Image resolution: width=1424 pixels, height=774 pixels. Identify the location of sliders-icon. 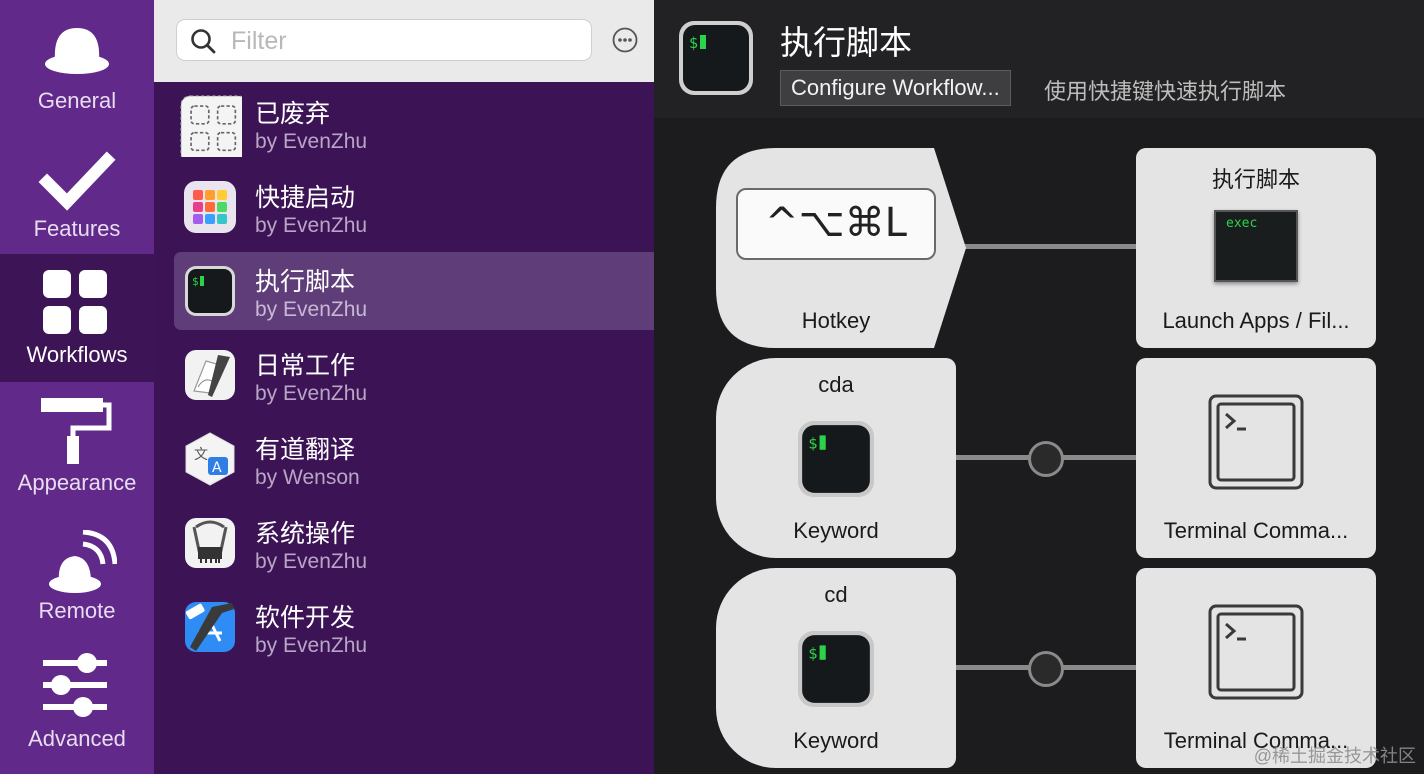
(75, 685).